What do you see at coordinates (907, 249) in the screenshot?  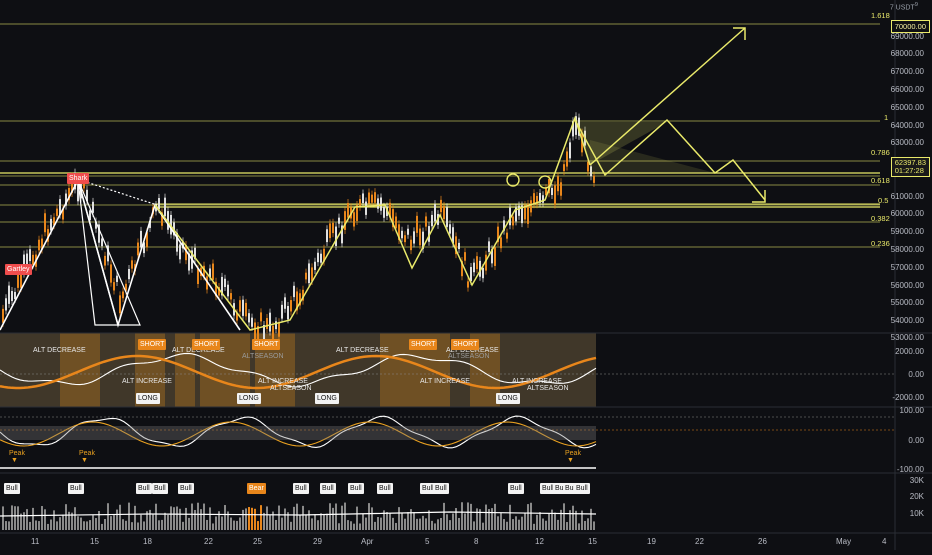 I see `price-axis-label: 58000.00` at bounding box center [907, 249].